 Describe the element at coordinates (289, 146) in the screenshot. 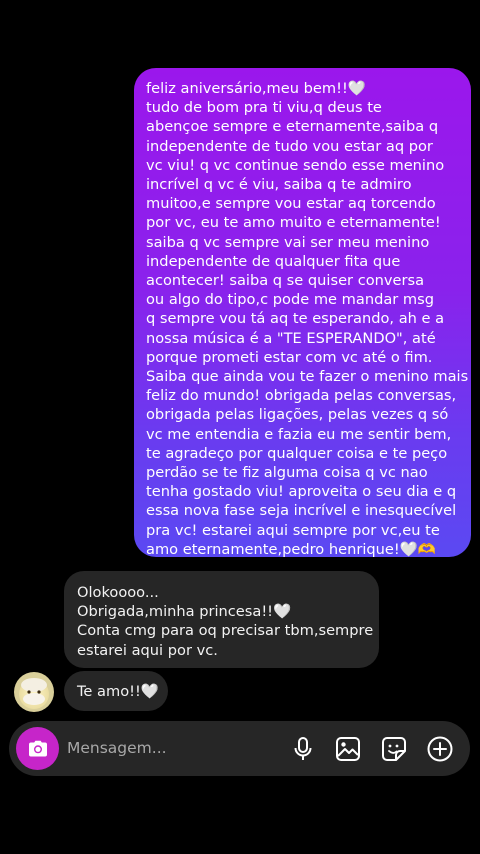

I see `sent-message-line: independente de tudo vou estar aq por` at that location.